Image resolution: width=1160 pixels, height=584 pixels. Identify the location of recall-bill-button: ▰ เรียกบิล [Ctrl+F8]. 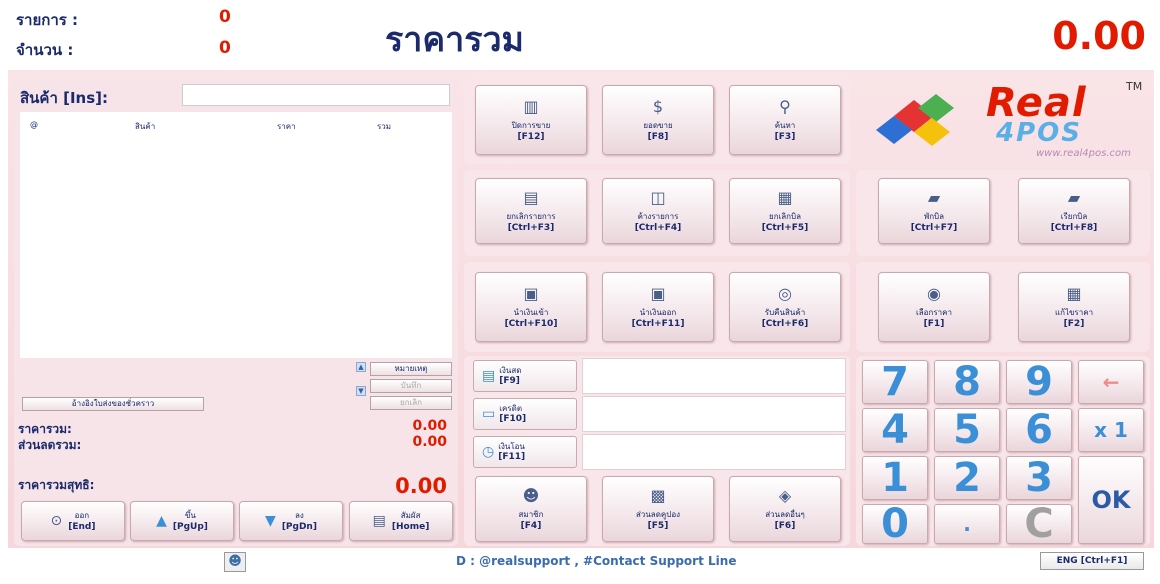
(1074, 211).